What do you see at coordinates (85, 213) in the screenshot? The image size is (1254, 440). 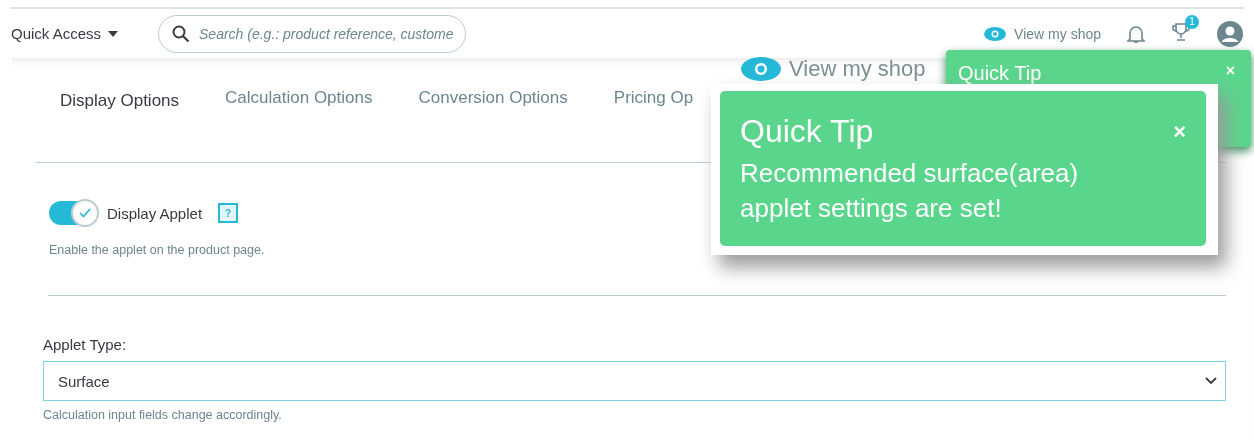 I see `check-icon` at bounding box center [85, 213].